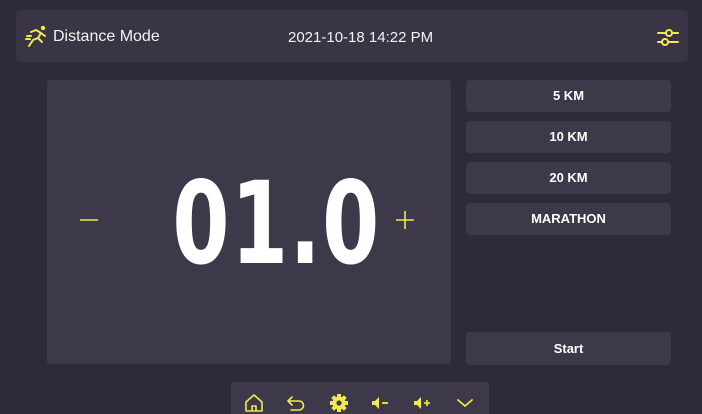 The width and height of the screenshot is (702, 414). I want to click on volume-down-icon, so click(380, 402).